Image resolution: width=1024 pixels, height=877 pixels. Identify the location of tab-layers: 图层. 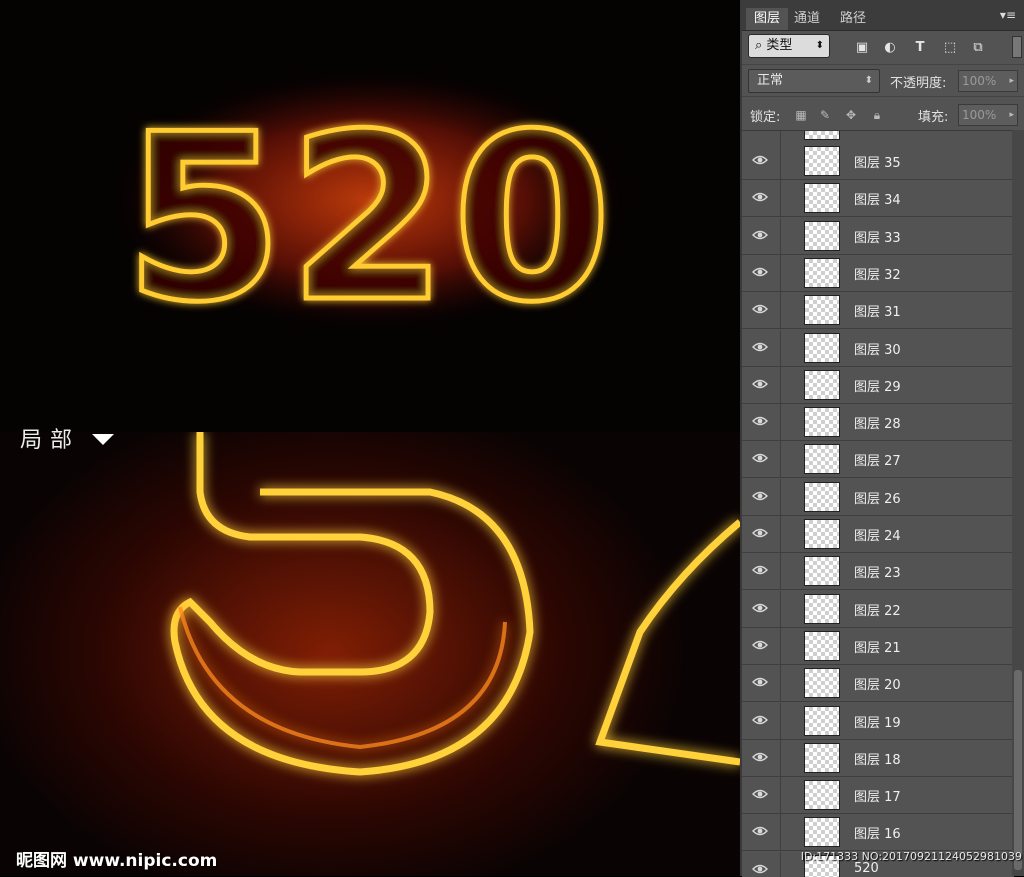
(767, 19).